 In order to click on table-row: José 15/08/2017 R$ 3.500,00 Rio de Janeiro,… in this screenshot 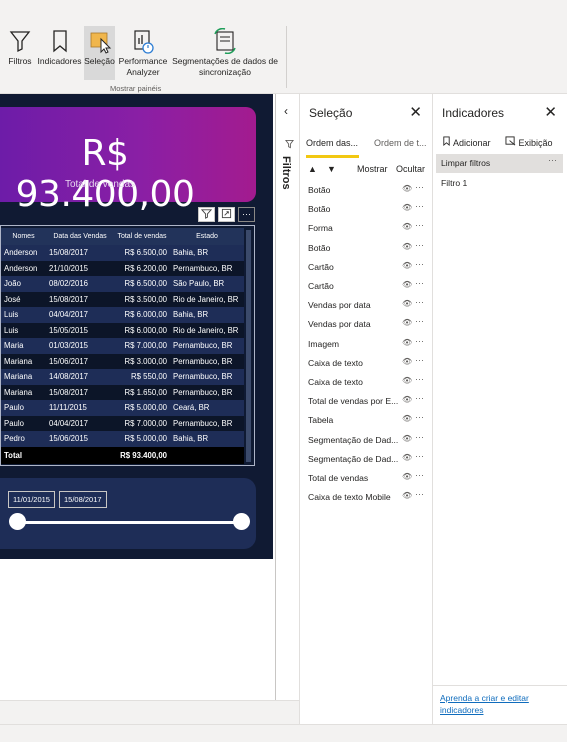, I will do `click(122, 299)`.